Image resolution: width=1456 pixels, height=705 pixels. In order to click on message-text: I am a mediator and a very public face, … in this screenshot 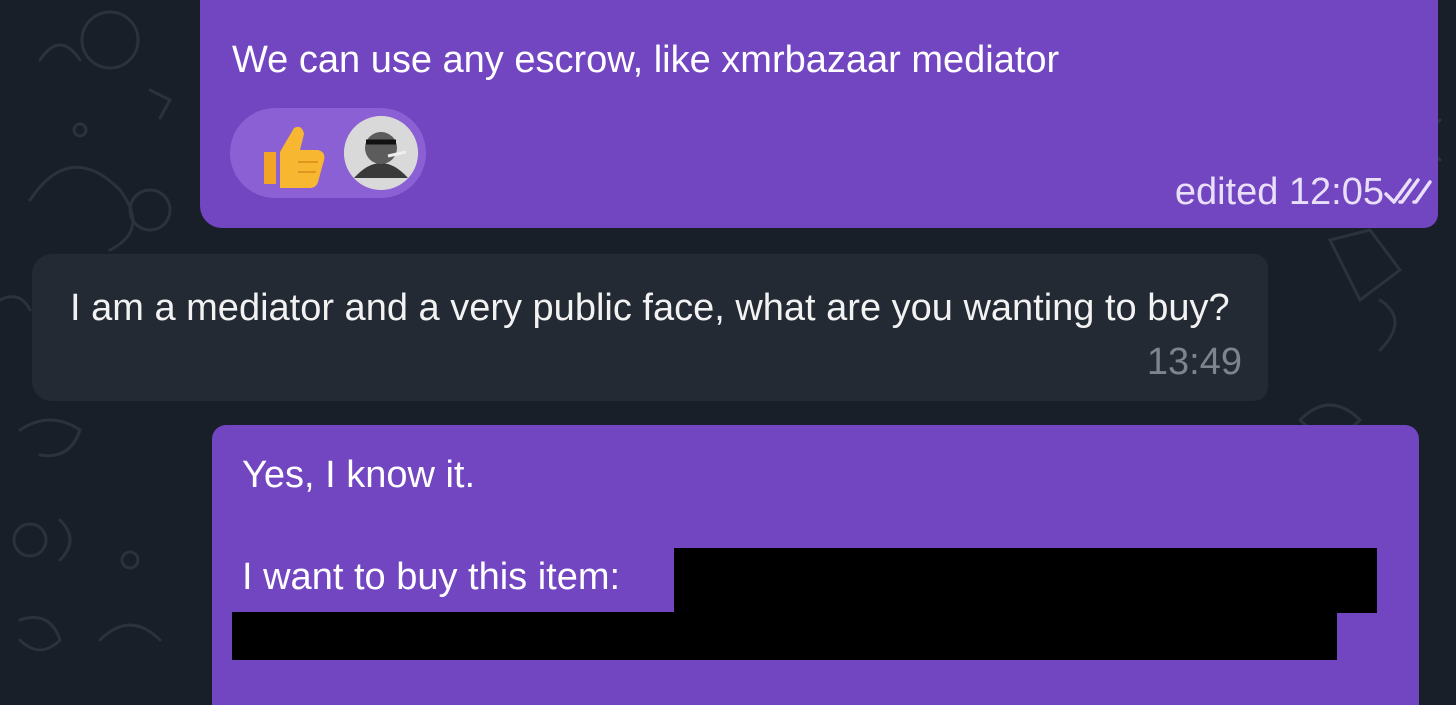, I will do `click(650, 308)`.